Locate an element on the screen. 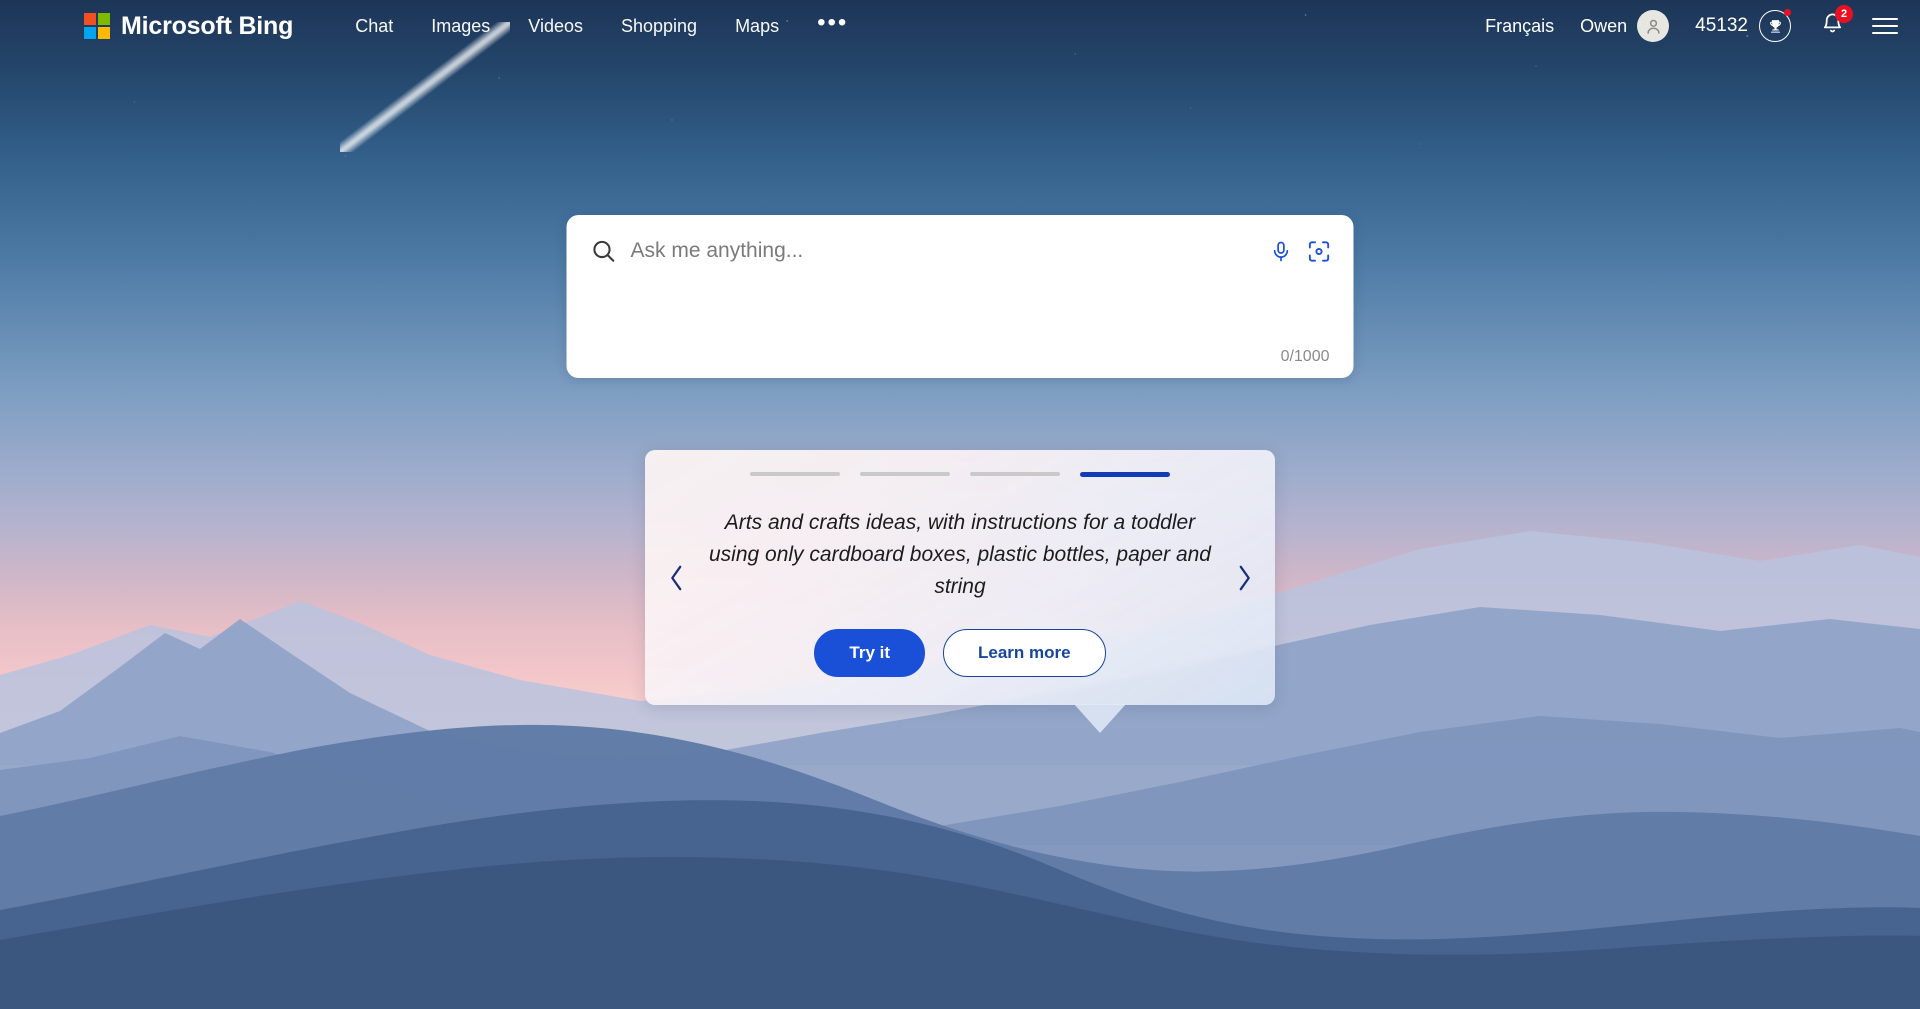  search-area: 0/1000 is located at coordinates (960, 296).